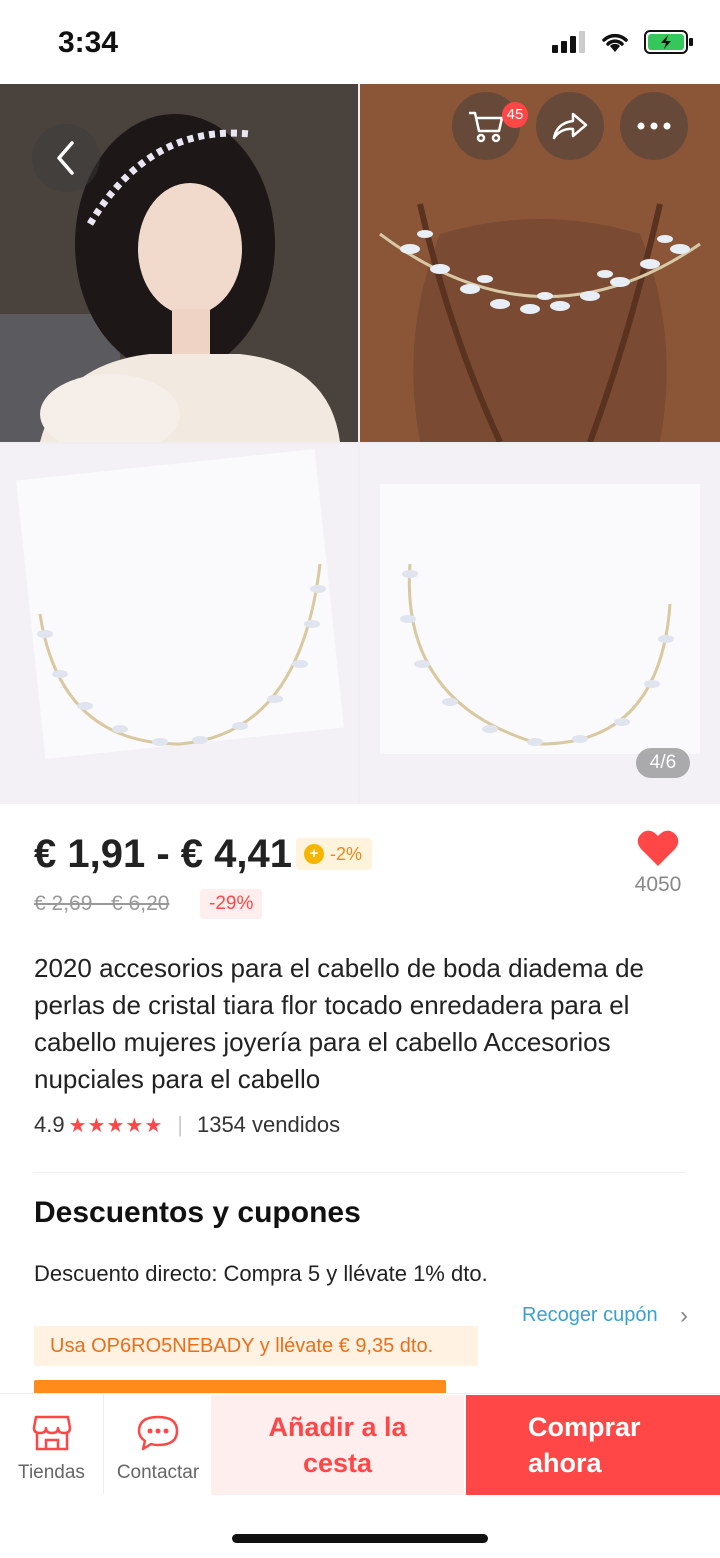  Describe the element at coordinates (360, 42) in the screenshot. I see `status-bar: 3:34` at that location.